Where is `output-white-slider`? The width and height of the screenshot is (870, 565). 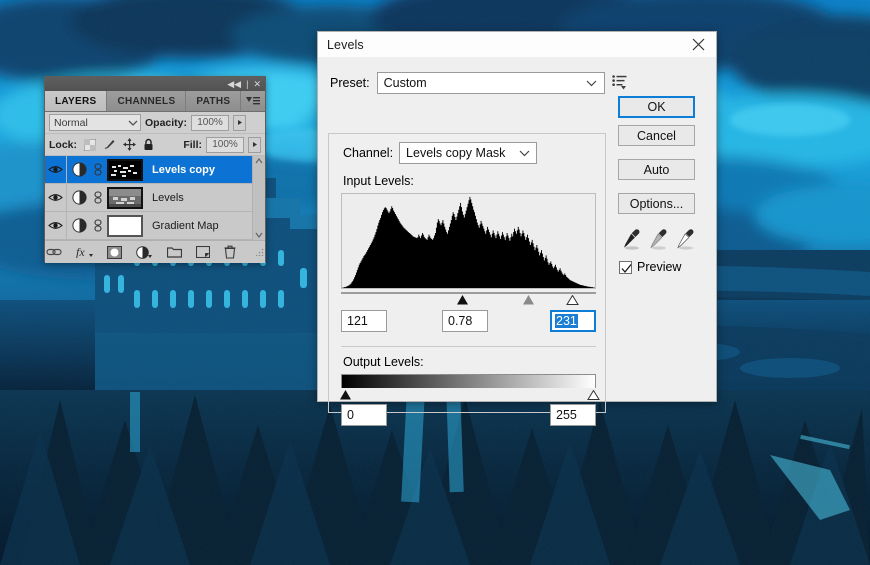 output-white-slider is located at coordinates (593, 394).